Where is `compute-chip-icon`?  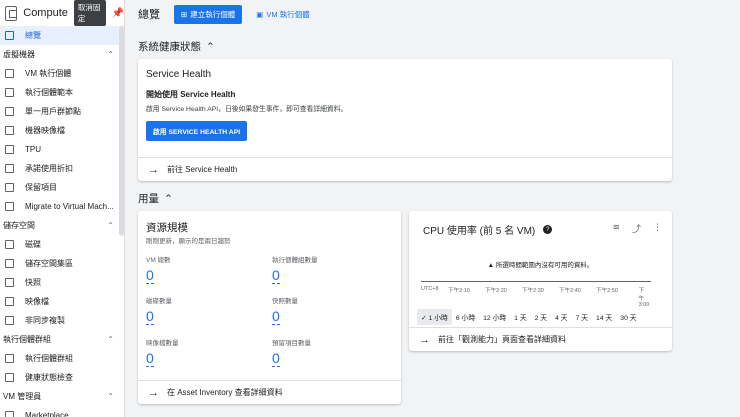 compute-chip-icon is located at coordinates (11, 13).